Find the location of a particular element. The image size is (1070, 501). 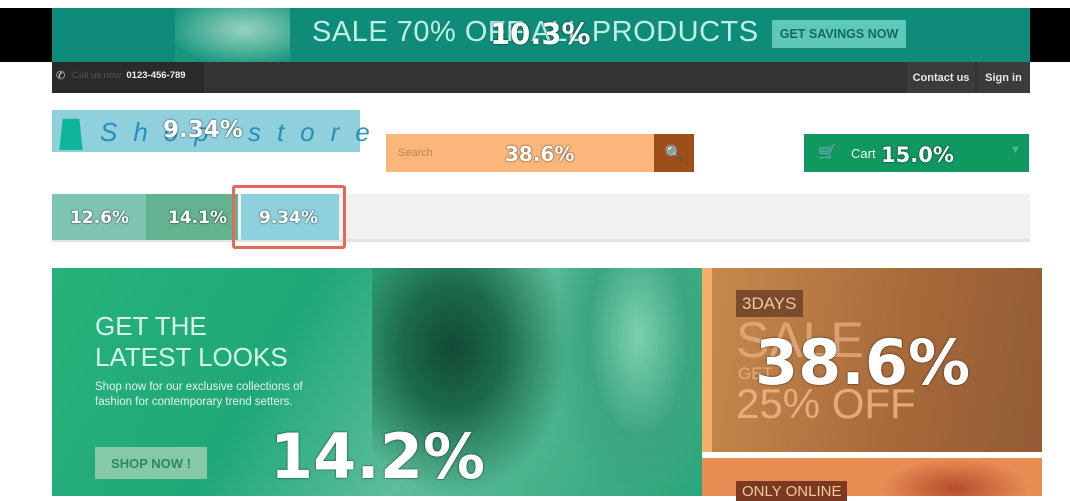

hero-title-line1: GET THE is located at coordinates (151, 326).